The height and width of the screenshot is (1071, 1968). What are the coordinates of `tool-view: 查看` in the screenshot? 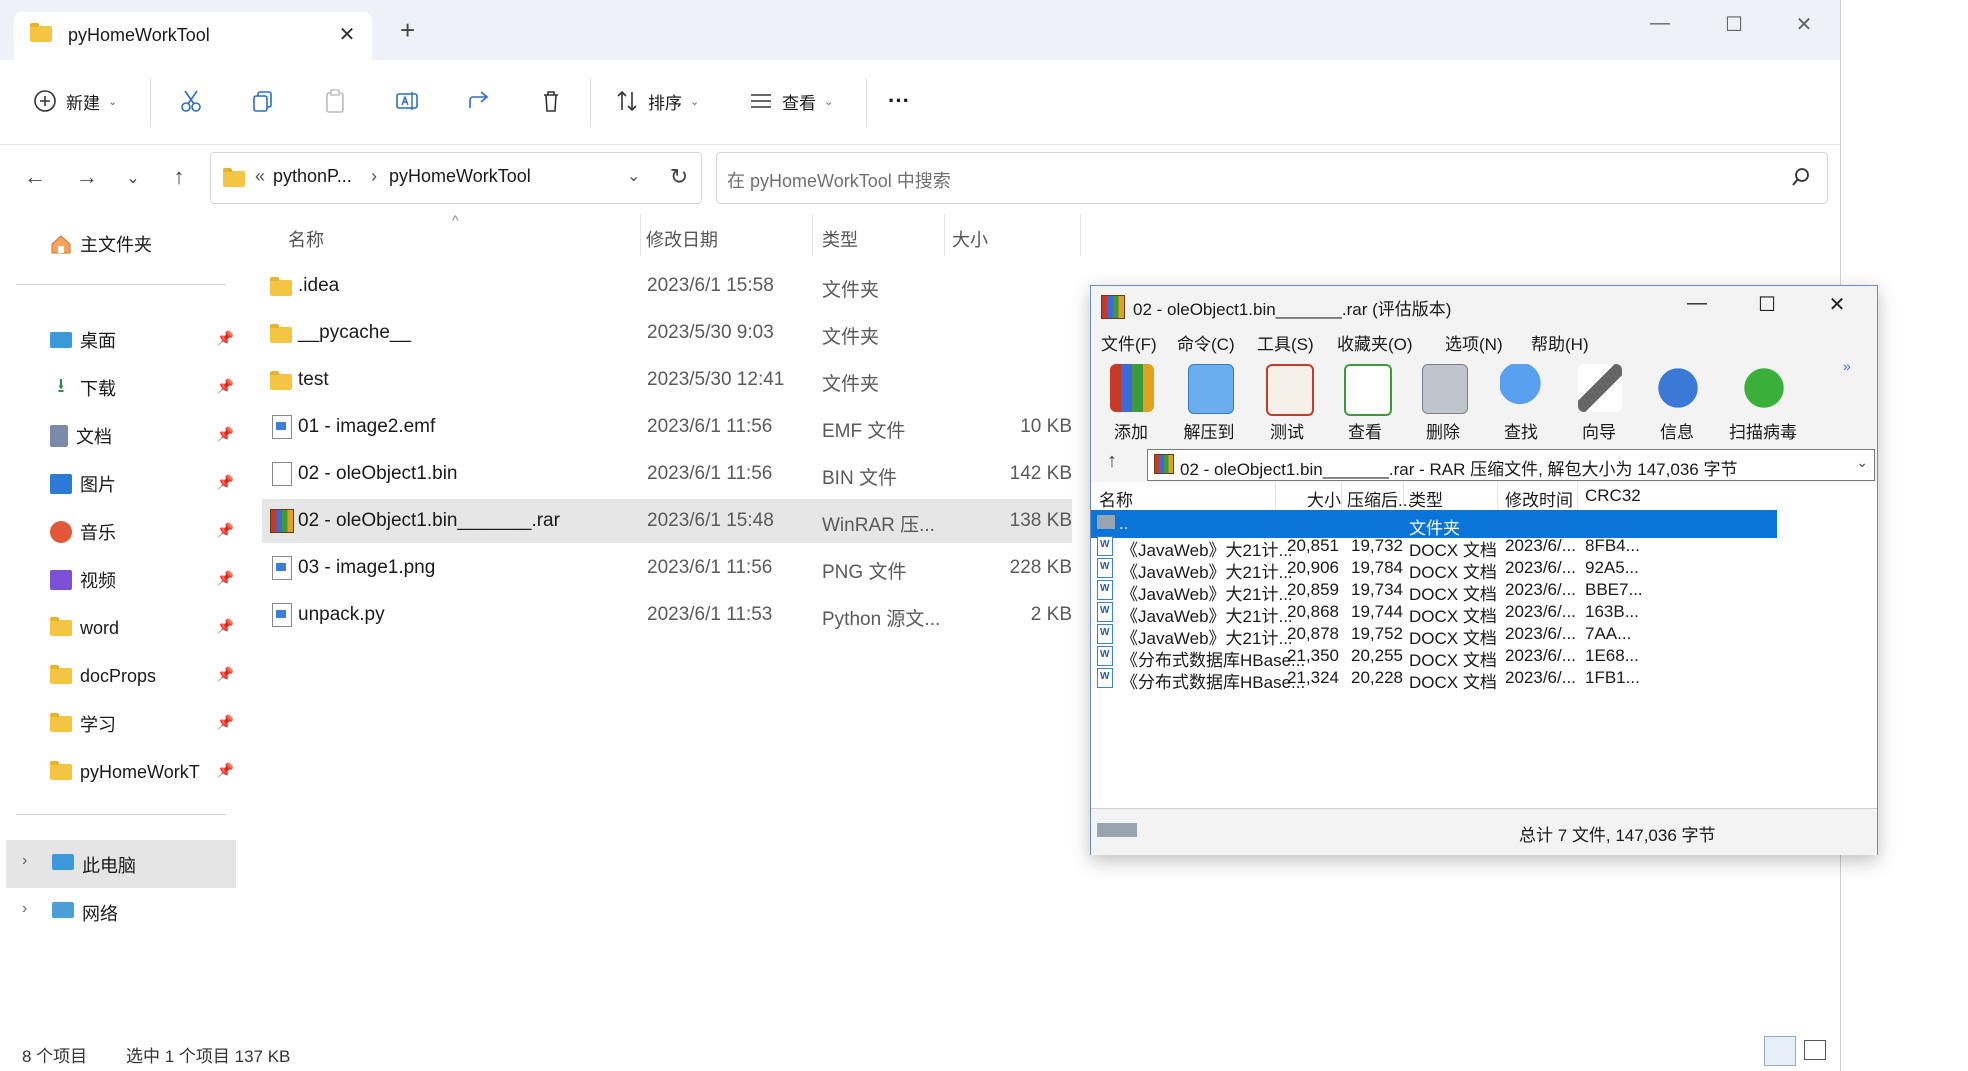 It's located at (1365, 402).